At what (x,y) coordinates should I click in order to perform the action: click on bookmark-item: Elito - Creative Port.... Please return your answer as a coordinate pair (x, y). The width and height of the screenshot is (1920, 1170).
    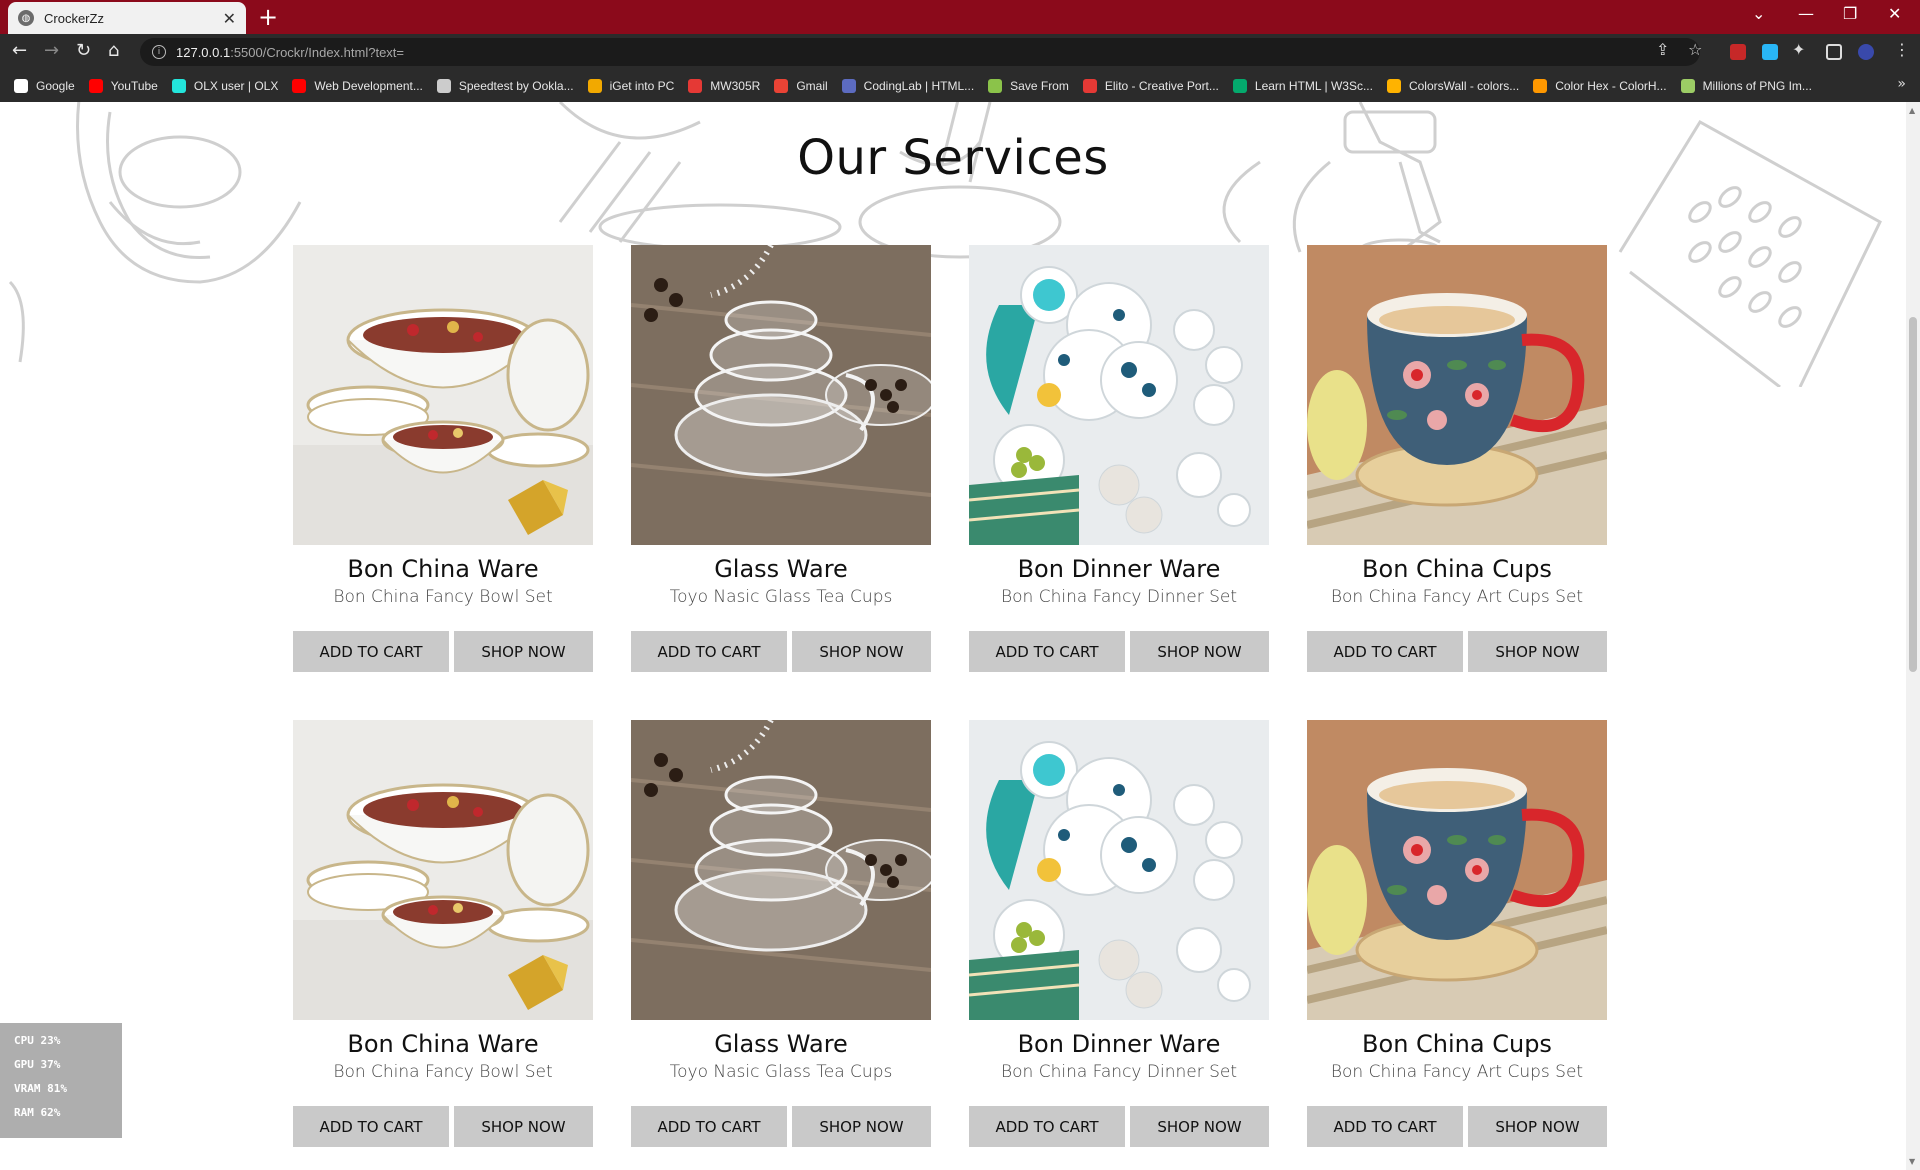
    Looking at the image, I should click on (1150, 86).